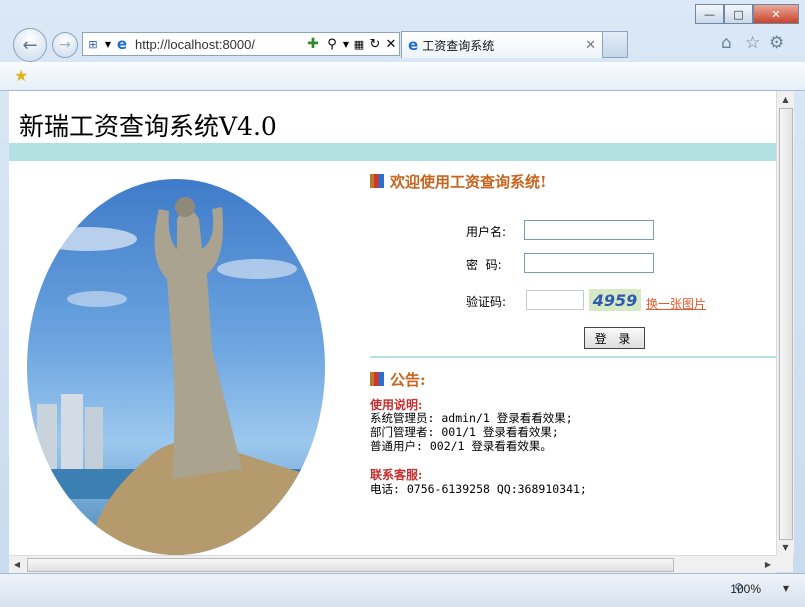  Describe the element at coordinates (392, 152) in the screenshot. I see `header-band` at that location.